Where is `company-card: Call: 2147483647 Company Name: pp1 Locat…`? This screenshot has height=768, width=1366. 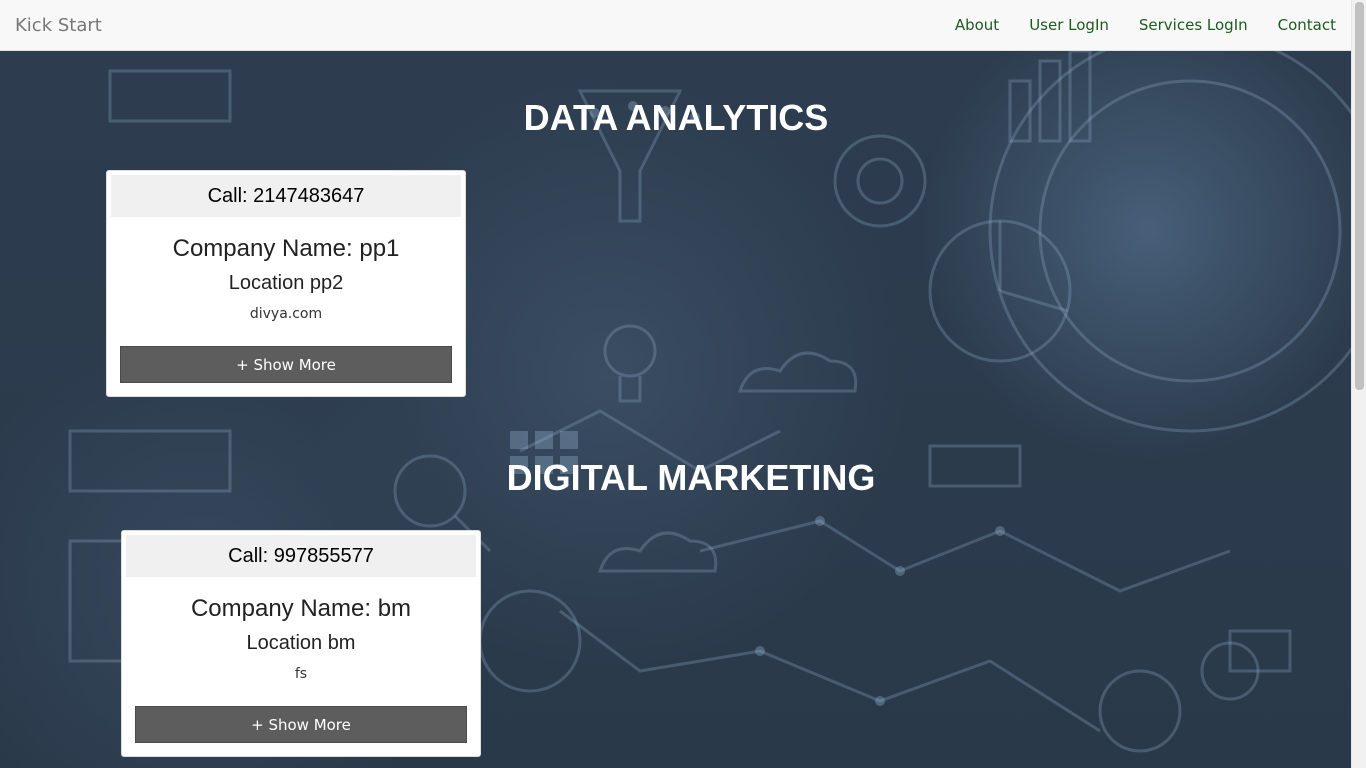 company-card: Call: 2147483647 Company Name: pp1 Locat… is located at coordinates (286, 283).